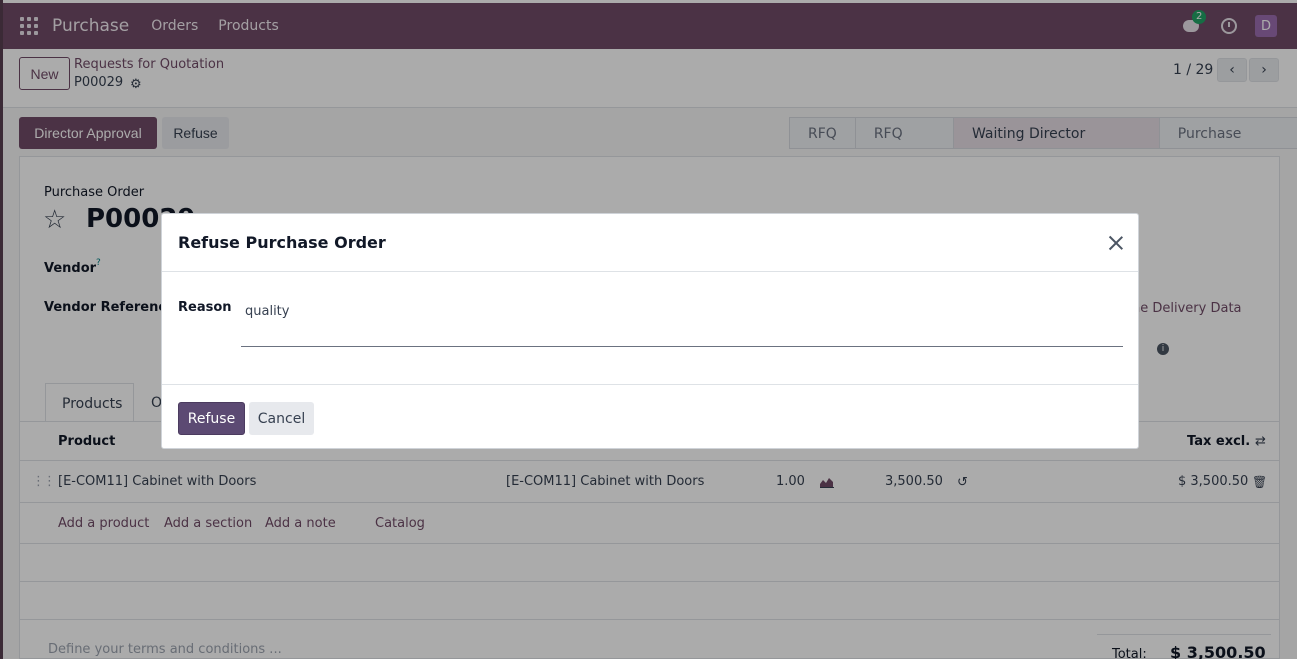 The height and width of the screenshot is (659, 1297). I want to click on window-edge, so click(1, 329).